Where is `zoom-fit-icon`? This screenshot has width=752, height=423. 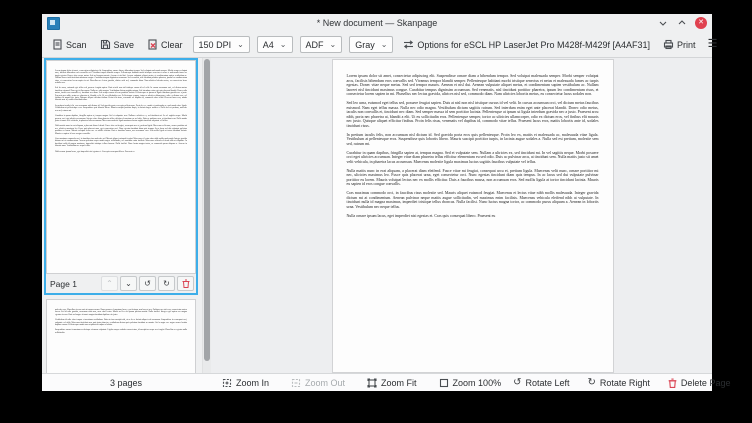
zoom-fit-icon is located at coordinates (372, 382).